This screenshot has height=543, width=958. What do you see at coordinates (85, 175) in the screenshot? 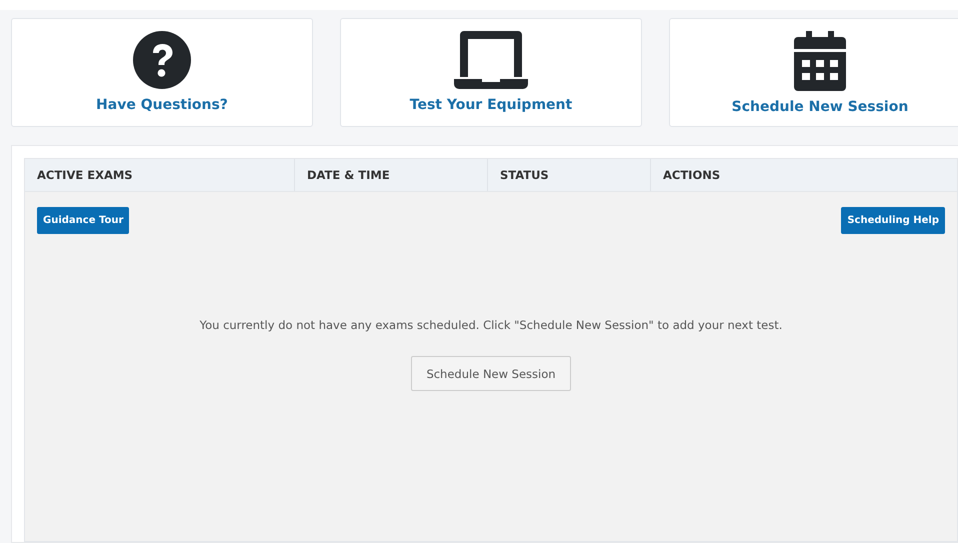
I see `column-header: ACTIVE EXAMS` at bounding box center [85, 175].